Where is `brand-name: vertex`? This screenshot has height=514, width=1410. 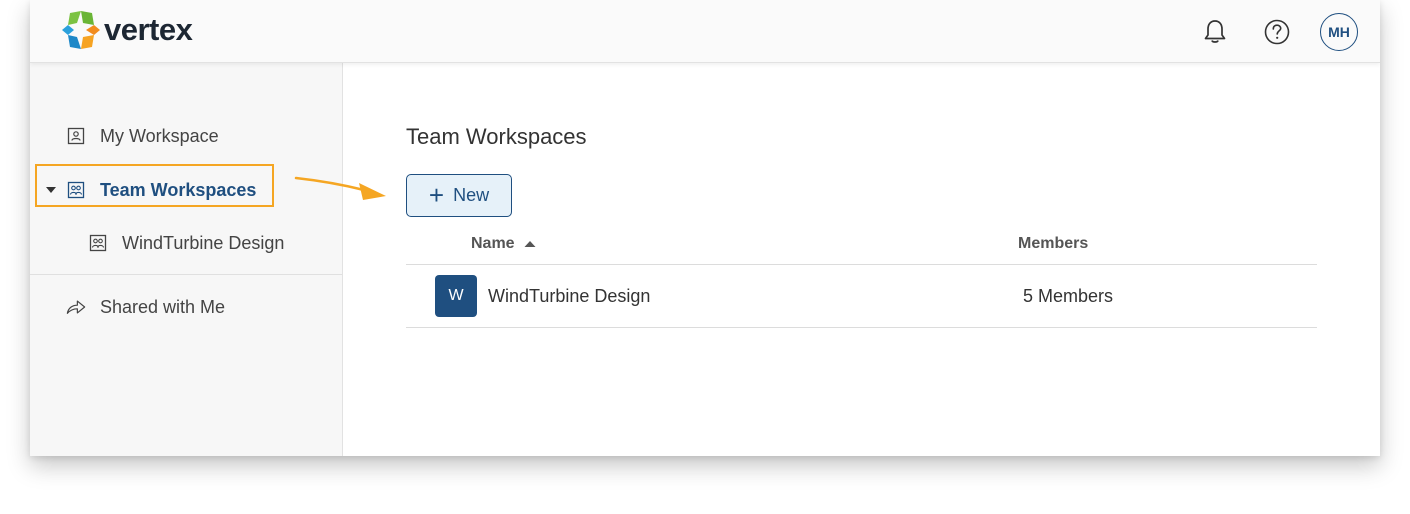
brand-name: vertex is located at coordinates (148, 29).